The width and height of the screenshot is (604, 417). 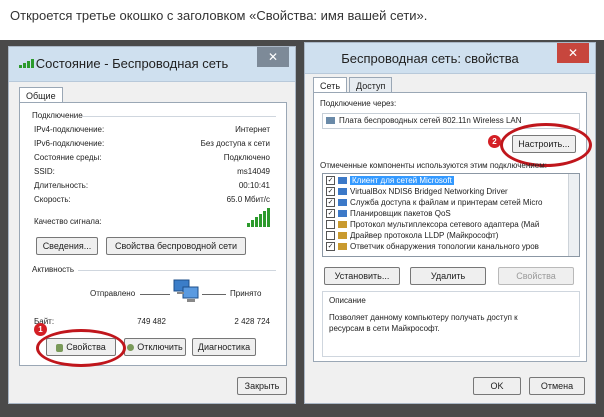 I want to click on component-properties-button: Свойства, so click(x=536, y=276).